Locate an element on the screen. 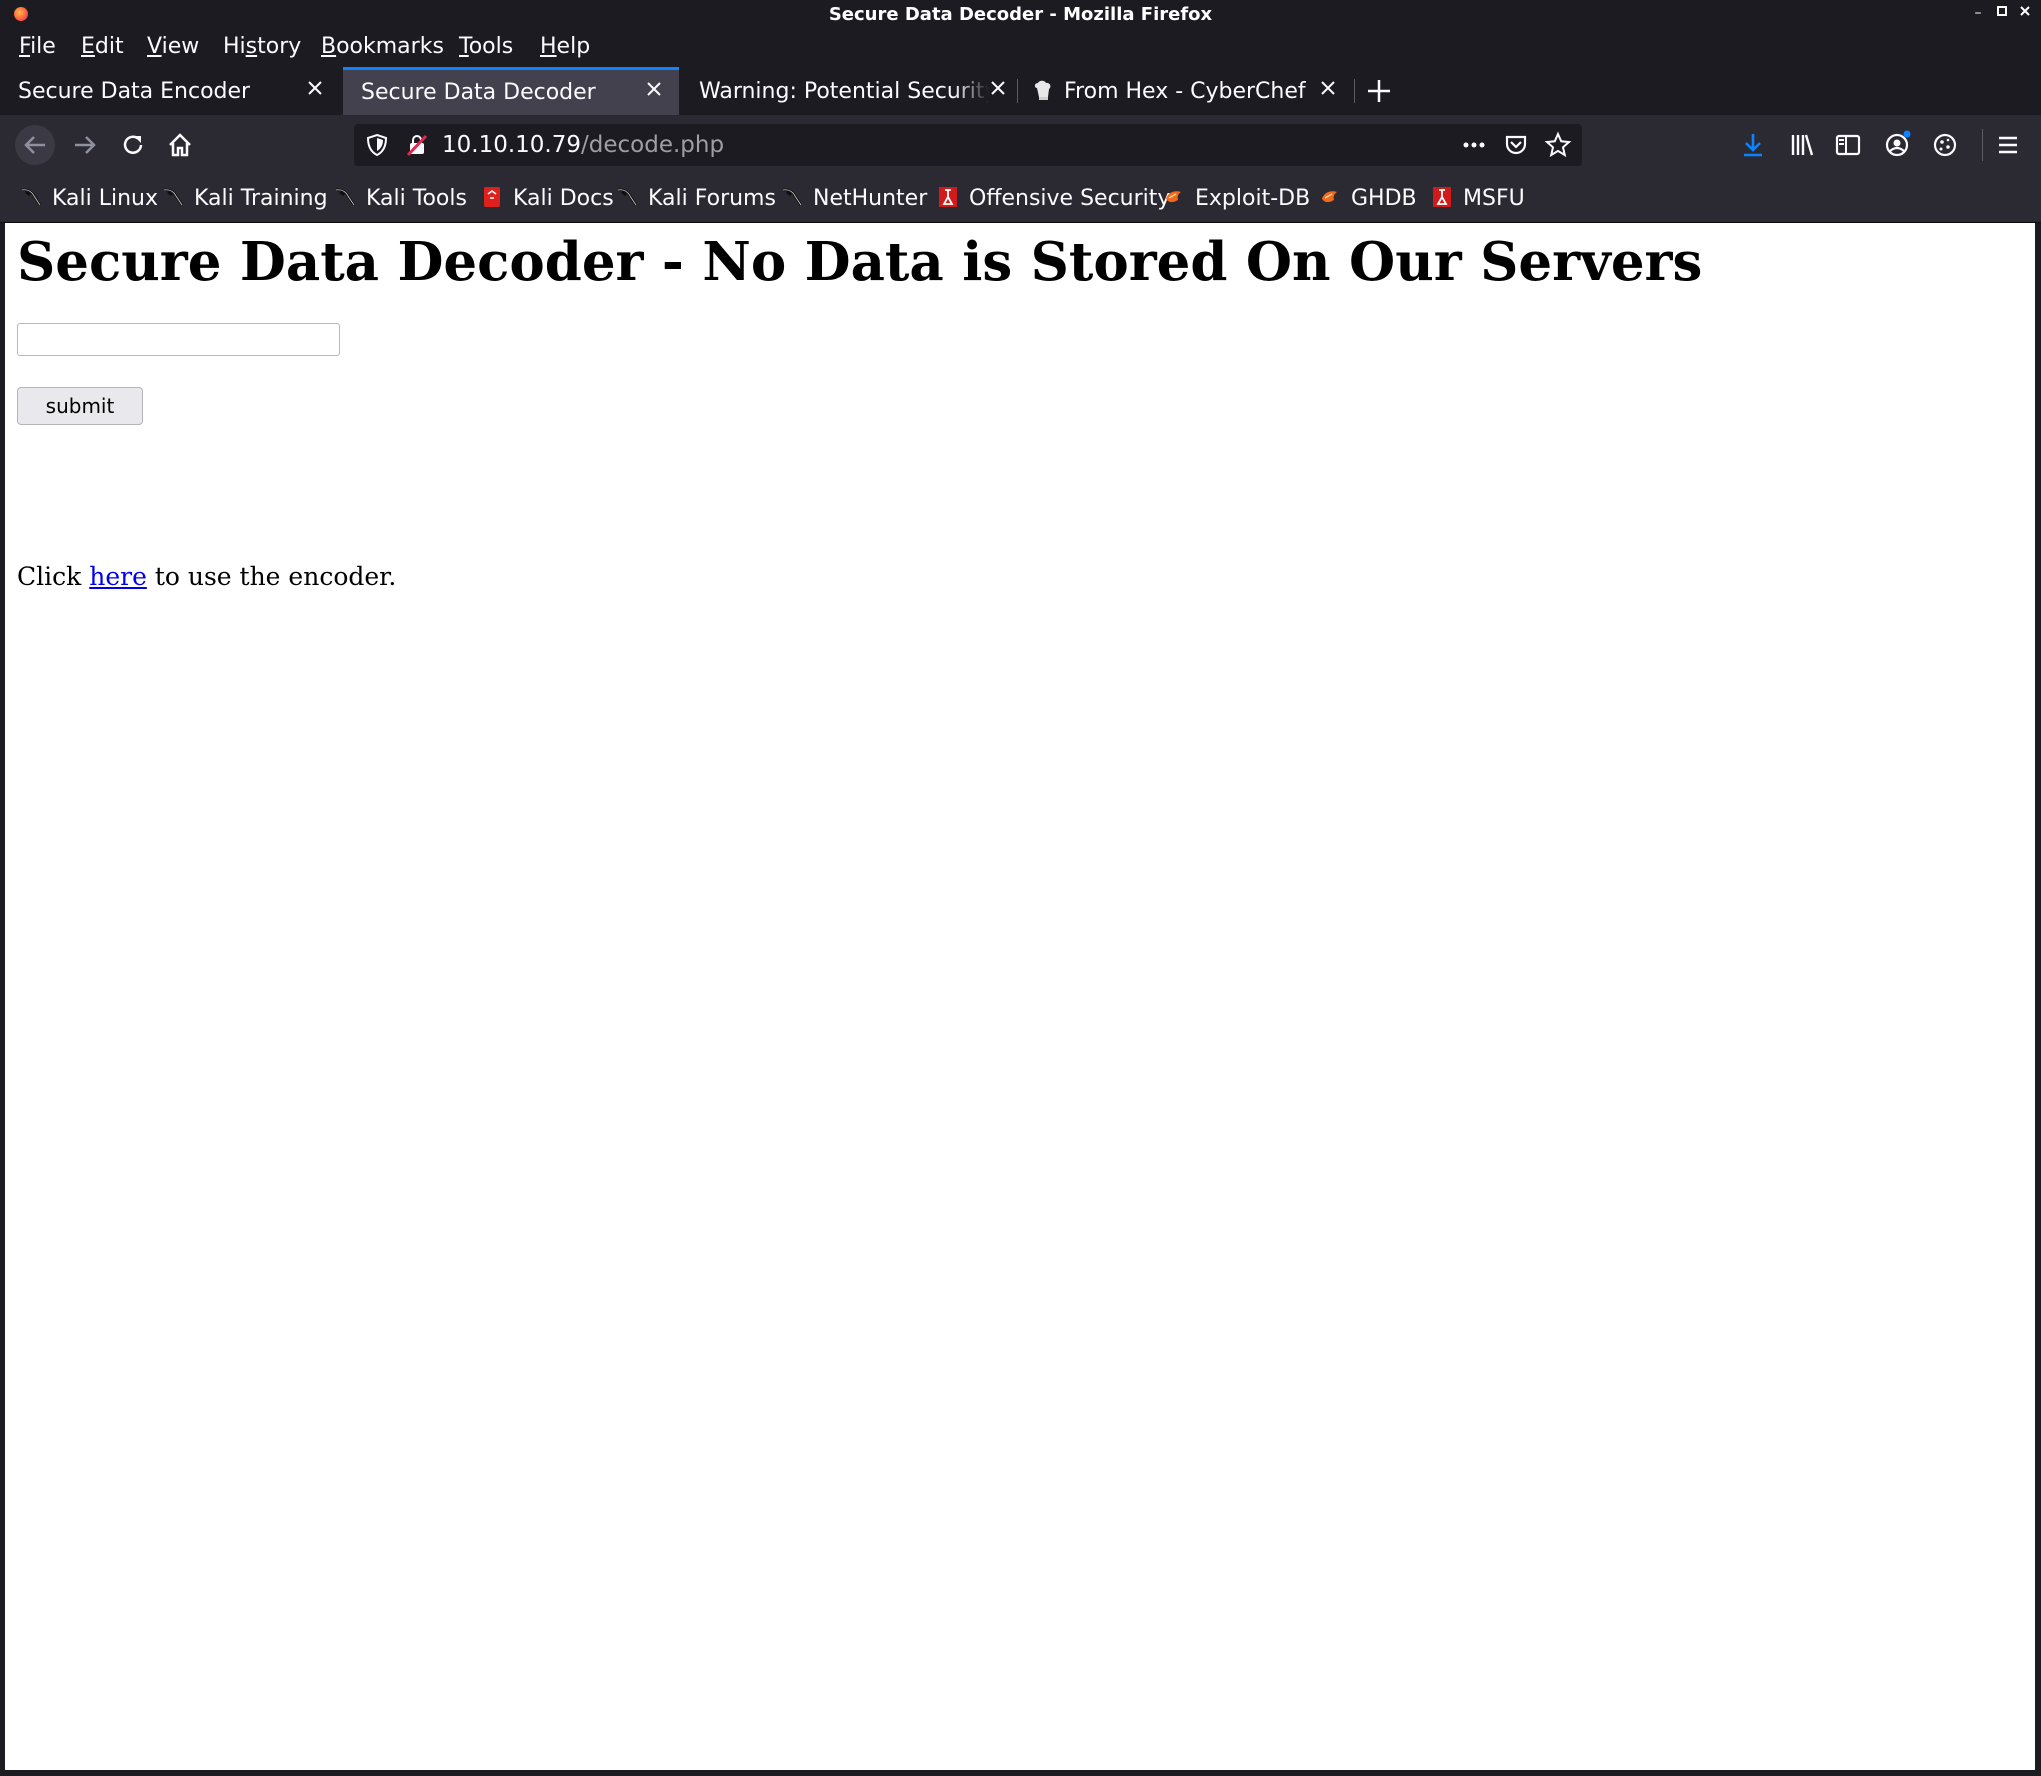  toolbar-separator is located at coordinates (1982, 145).